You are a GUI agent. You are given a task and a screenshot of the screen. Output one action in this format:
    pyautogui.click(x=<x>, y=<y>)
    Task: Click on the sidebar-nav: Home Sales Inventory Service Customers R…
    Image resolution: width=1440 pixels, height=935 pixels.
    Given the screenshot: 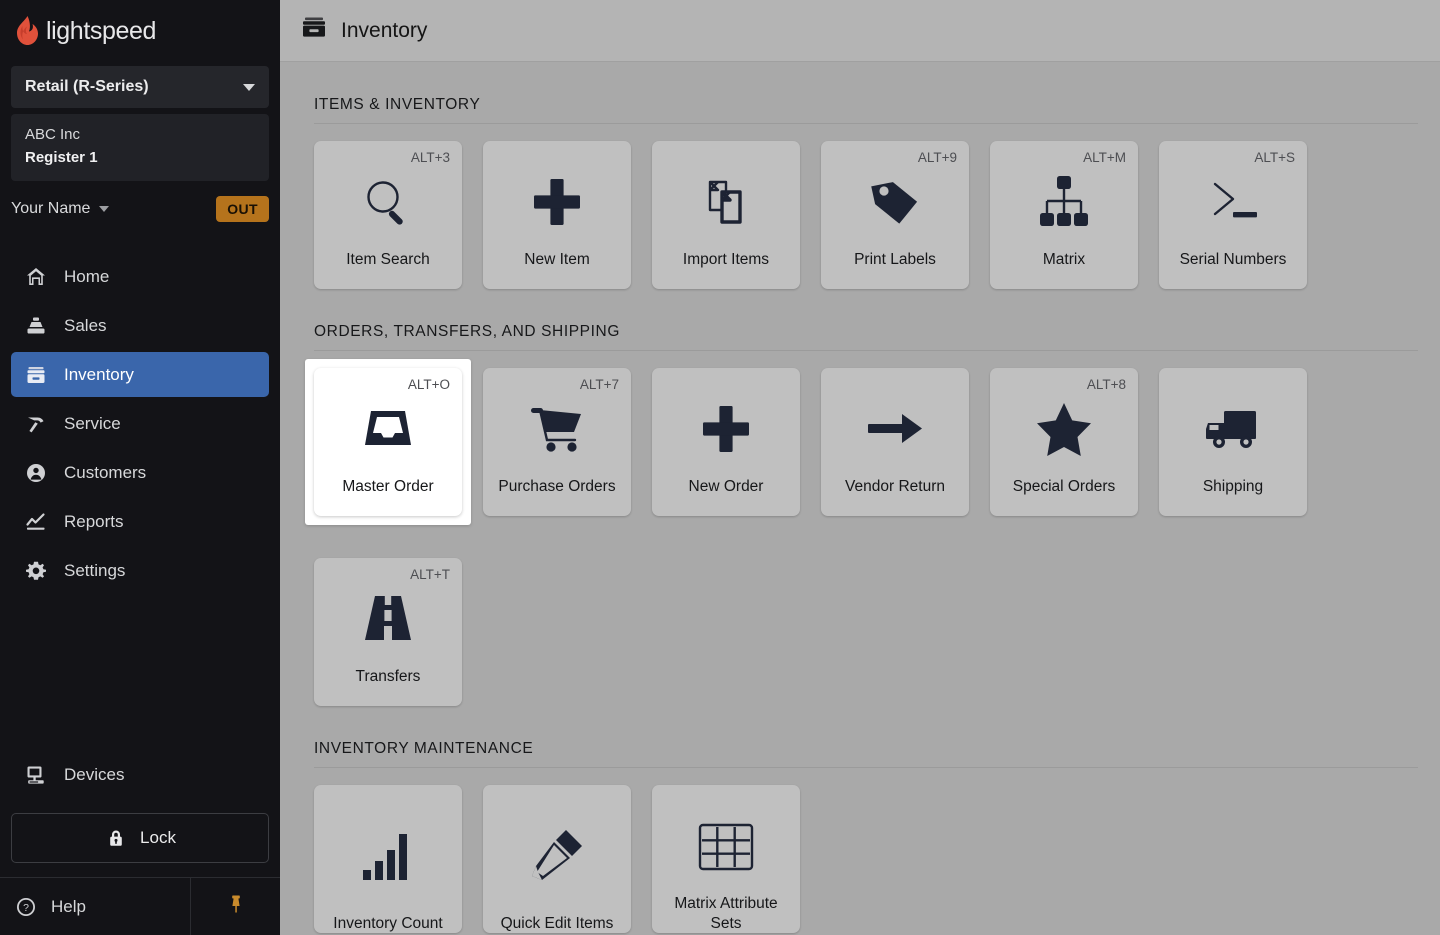 What is the action you would take?
    pyautogui.click(x=140, y=423)
    